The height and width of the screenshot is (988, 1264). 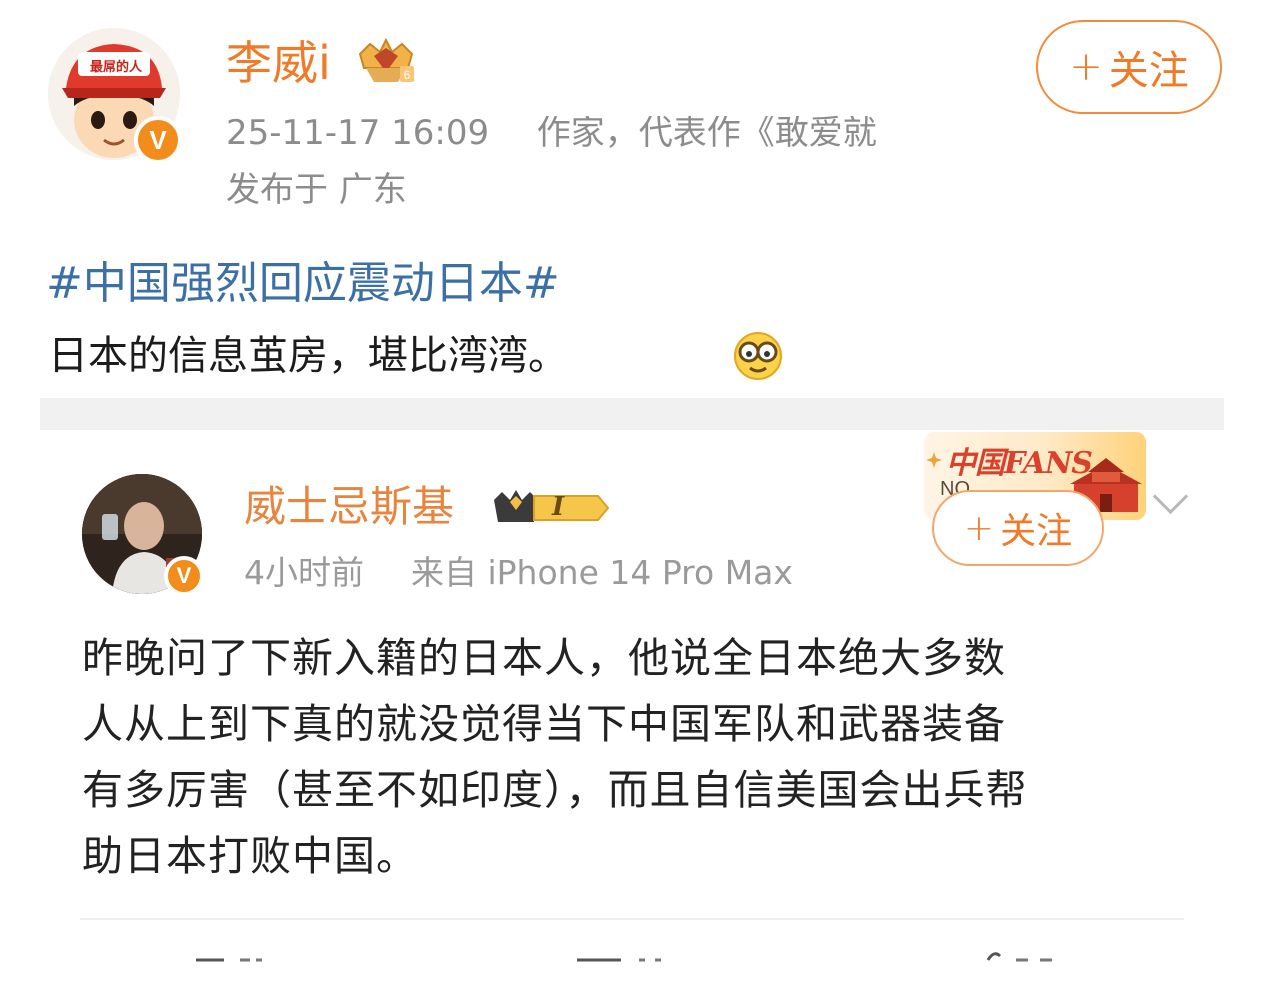 I want to click on follow-button: + 关注, so click(x=1129, y=67).